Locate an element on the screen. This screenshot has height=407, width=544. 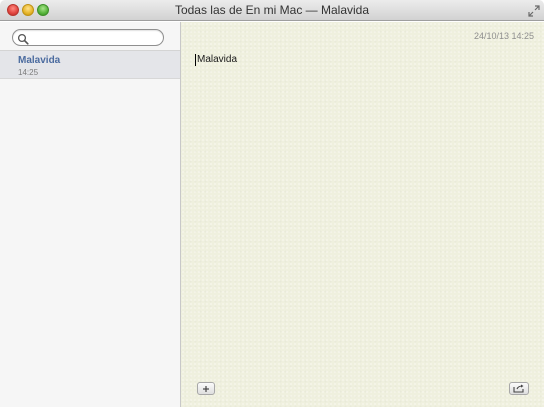
plus-icon is located at coordinates (206, 389).